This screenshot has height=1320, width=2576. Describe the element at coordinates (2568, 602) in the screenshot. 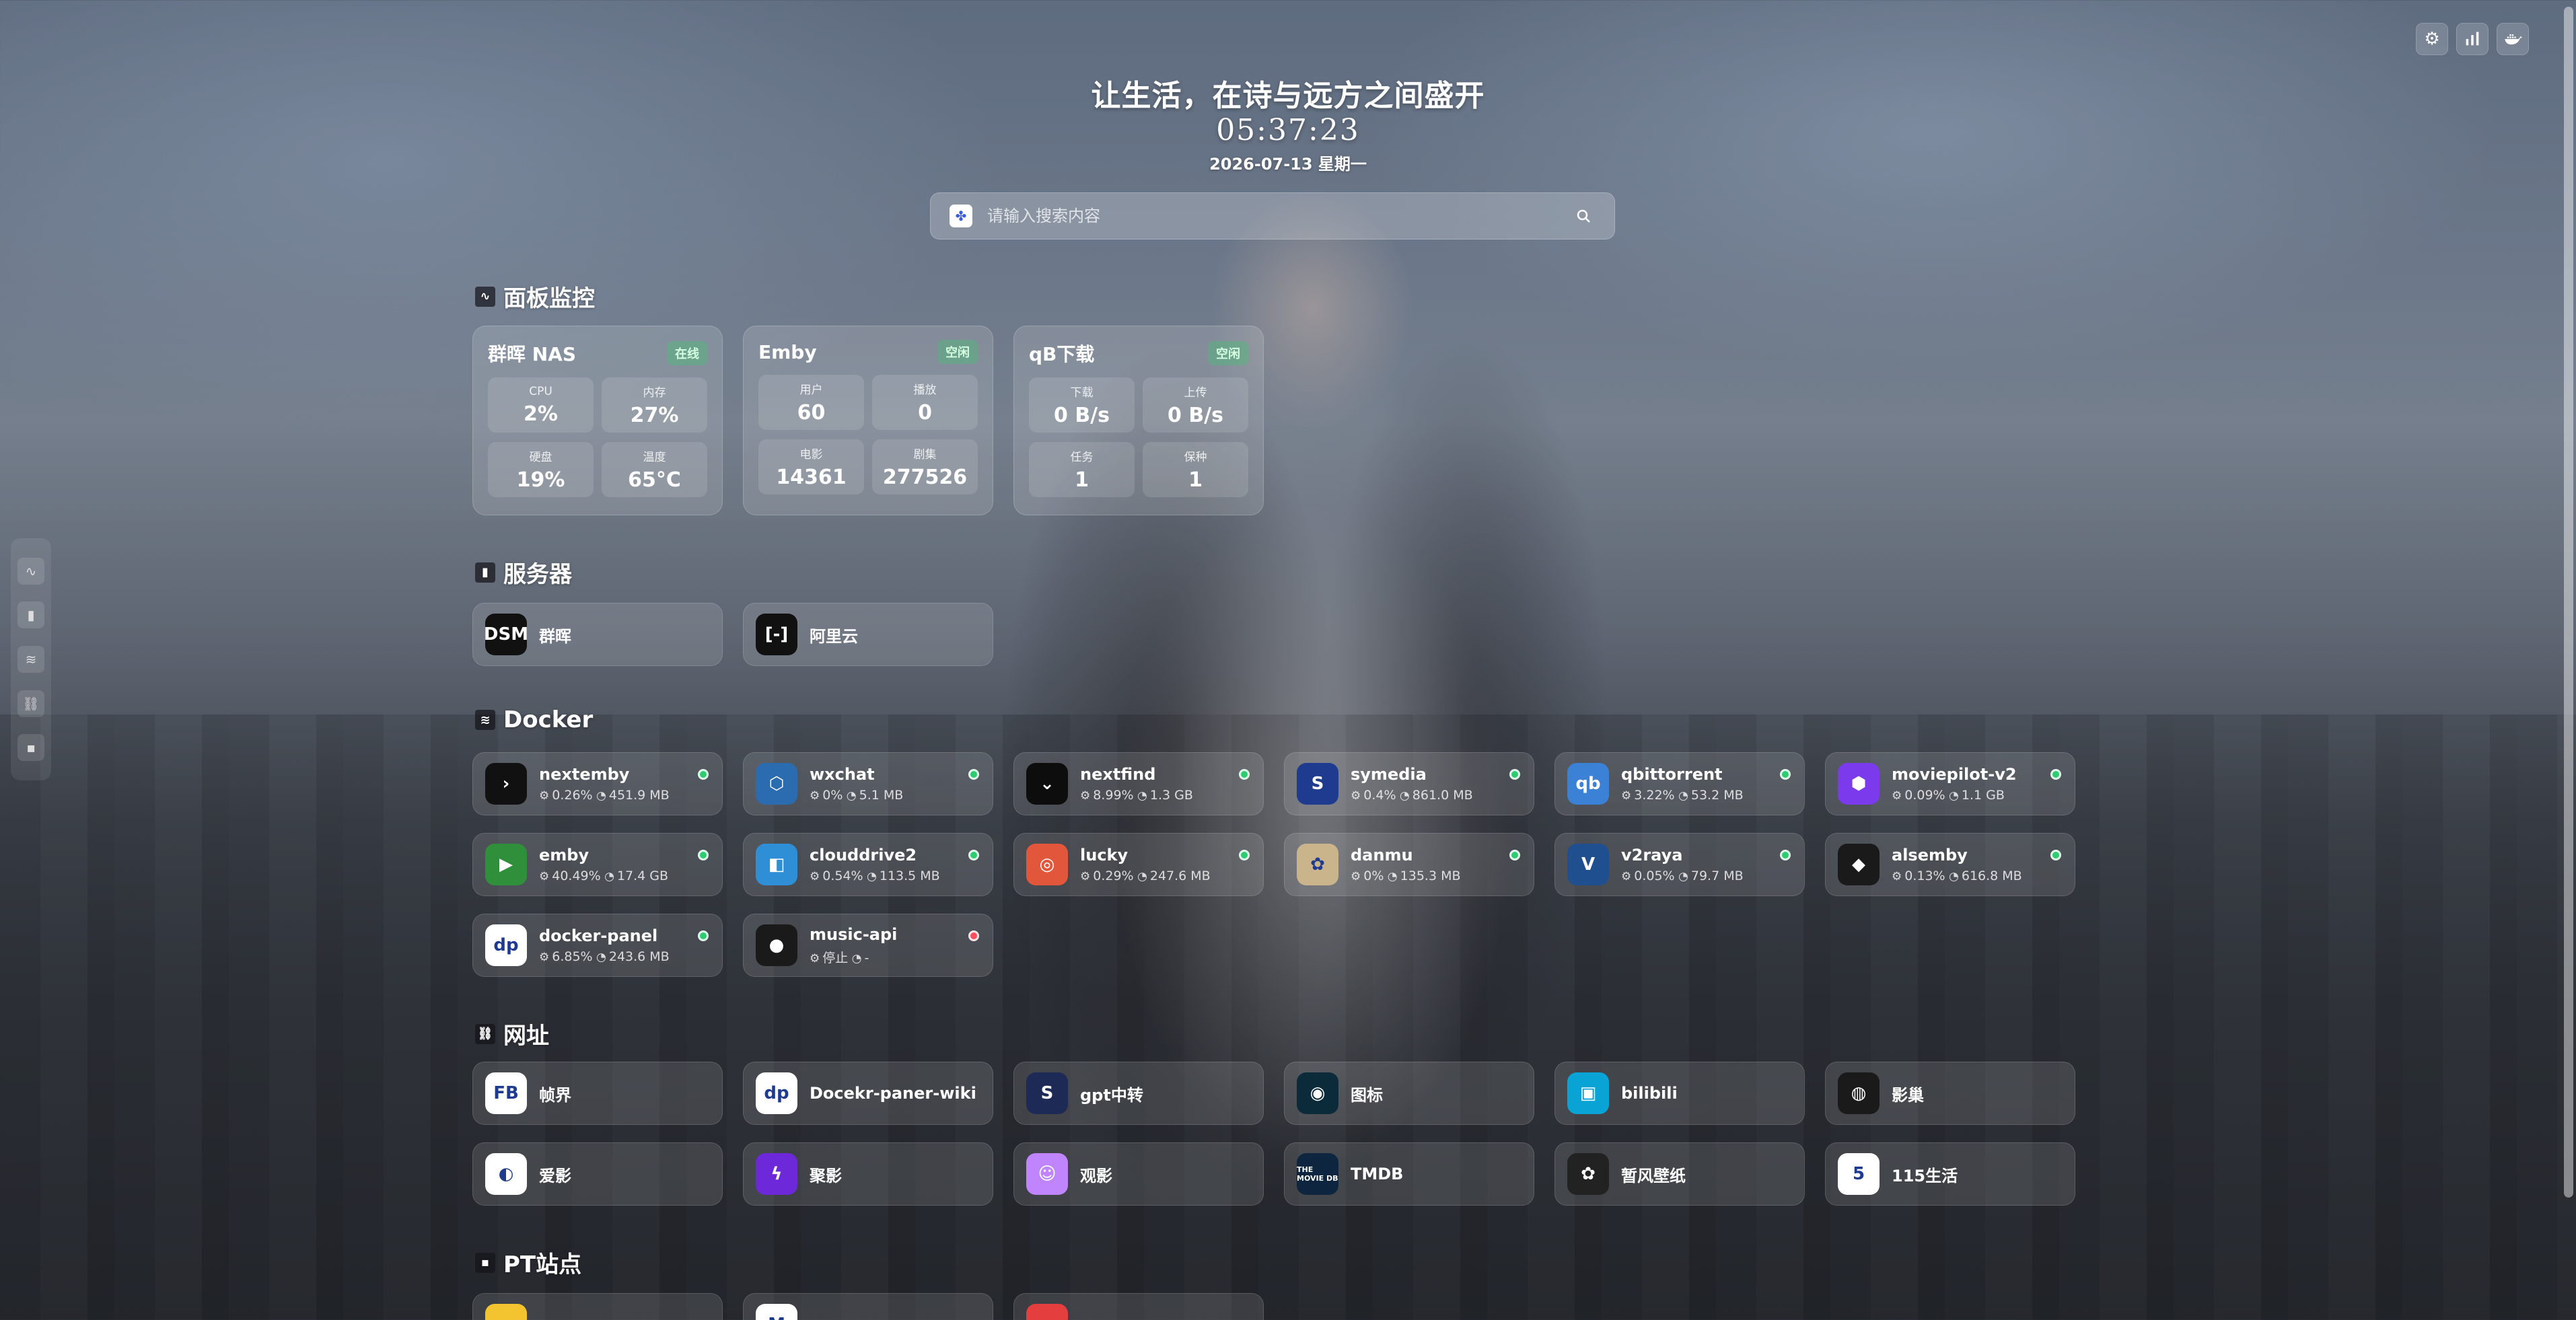

I see `page-scrollbar` at that location.